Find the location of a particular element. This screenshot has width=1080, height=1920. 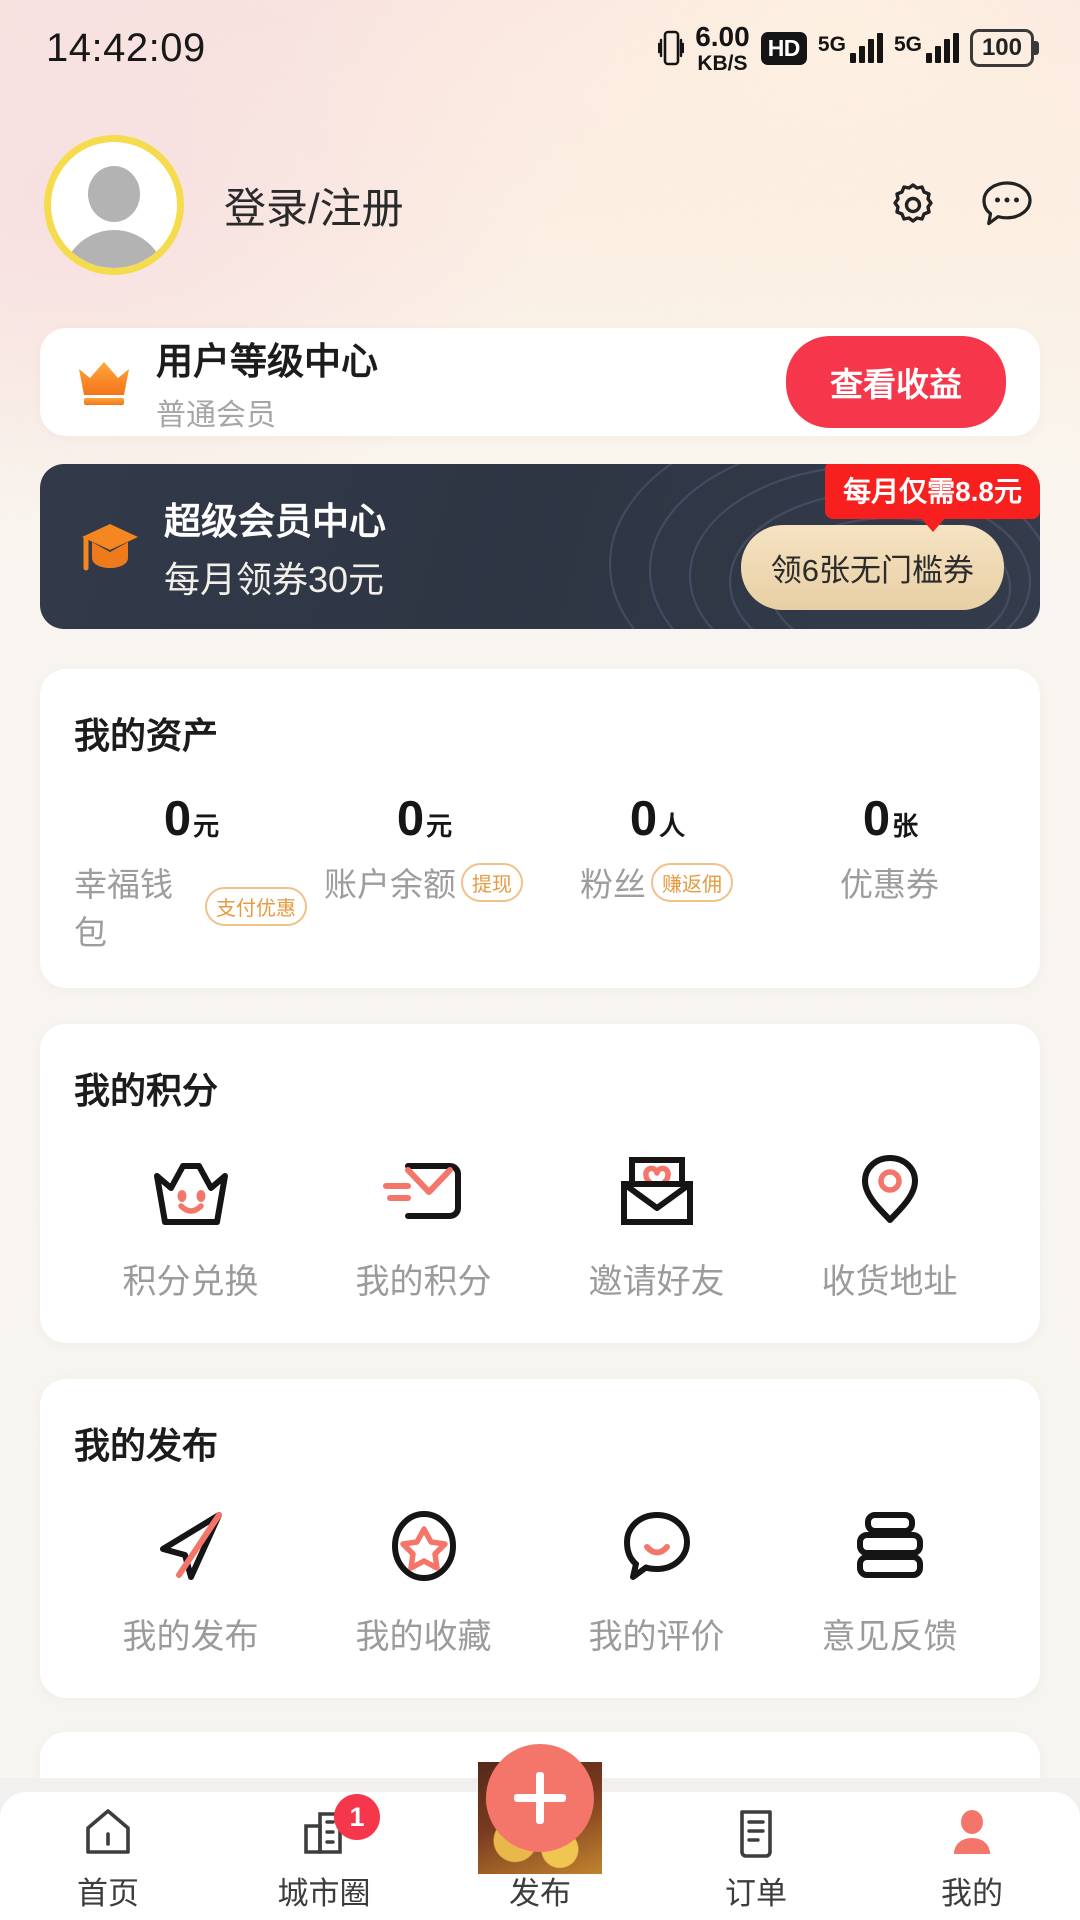

user-level-title: 用户等级中心 is located at coordinates (267, 361).